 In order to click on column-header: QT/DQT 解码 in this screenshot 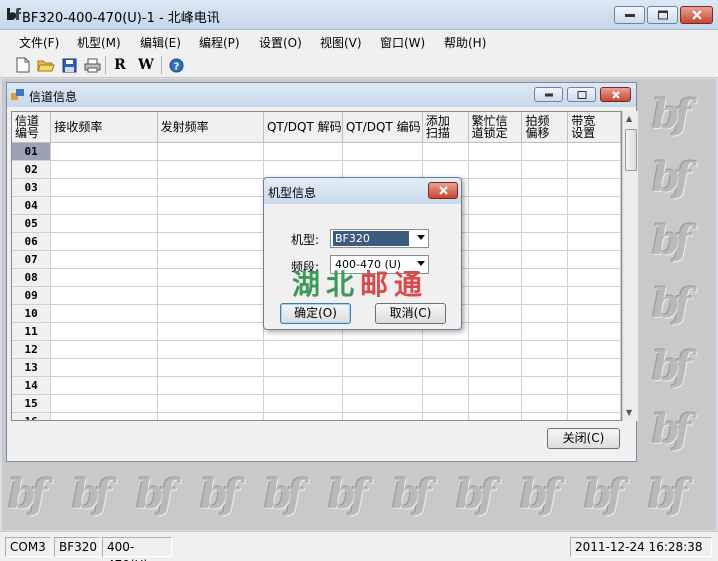, I will do `click(303, 127)`.